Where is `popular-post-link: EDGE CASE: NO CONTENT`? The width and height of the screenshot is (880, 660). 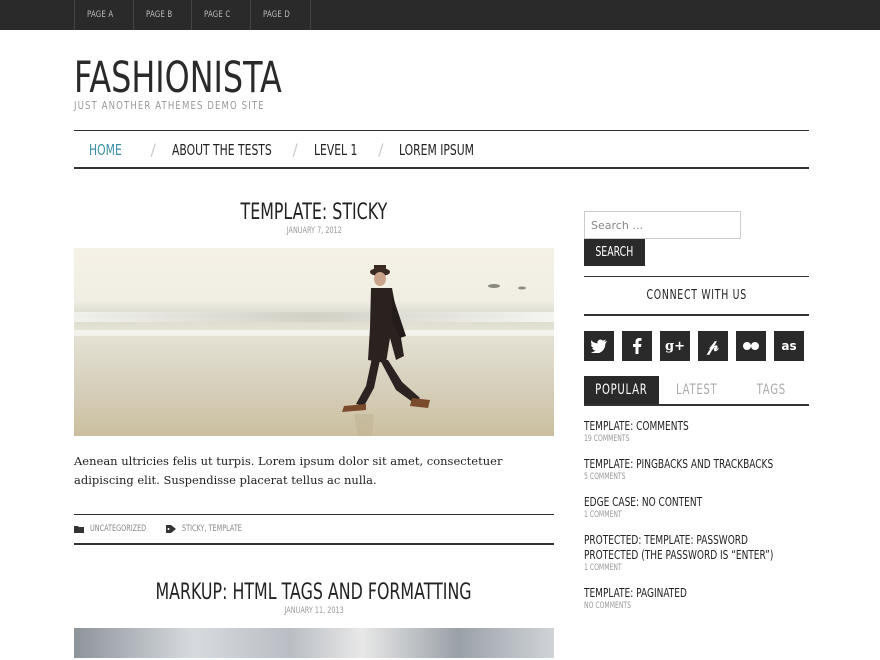
popular-post-link: EDGE CASE: NO CONTENT is located at coordinates (643, 501).